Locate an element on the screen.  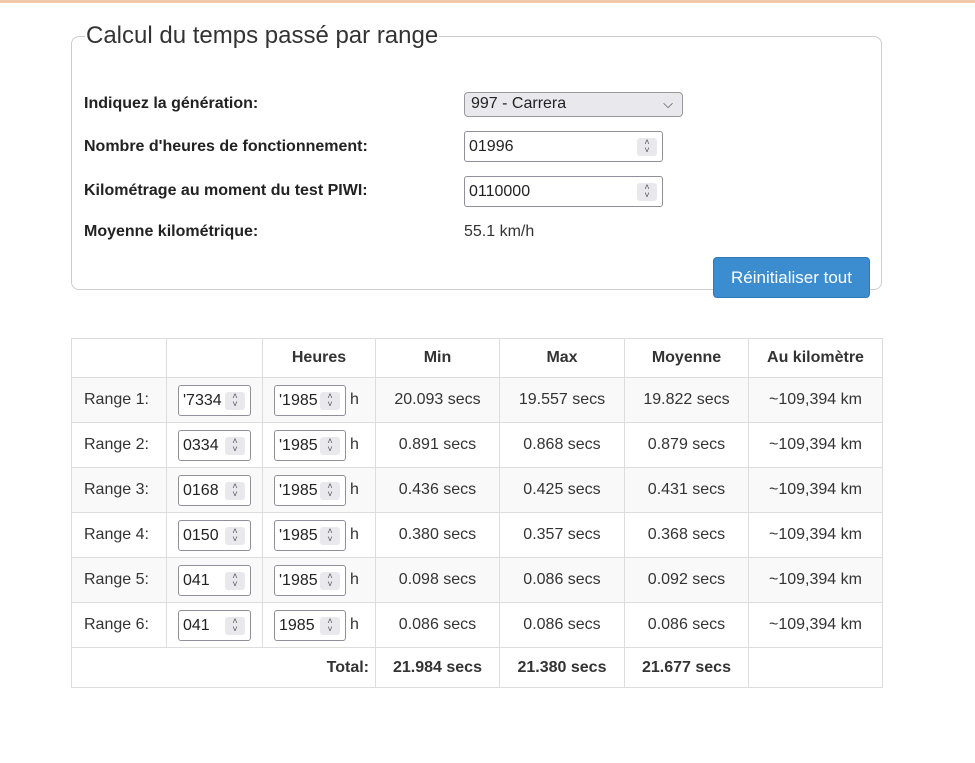
range-input-1: '7334 ˄ ˅ is located at coordinates (214, 400).